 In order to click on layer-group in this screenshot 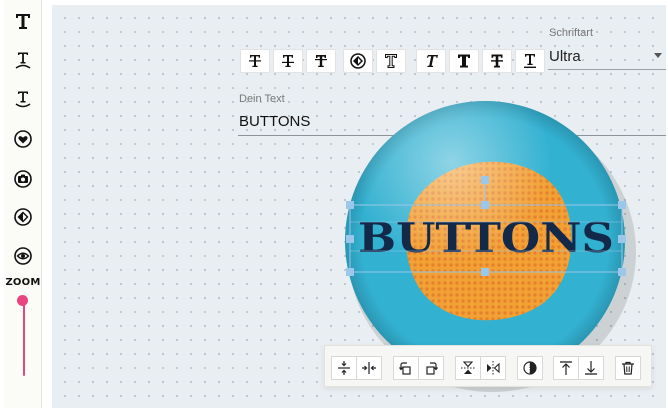, I will do `click(578, 368)`.